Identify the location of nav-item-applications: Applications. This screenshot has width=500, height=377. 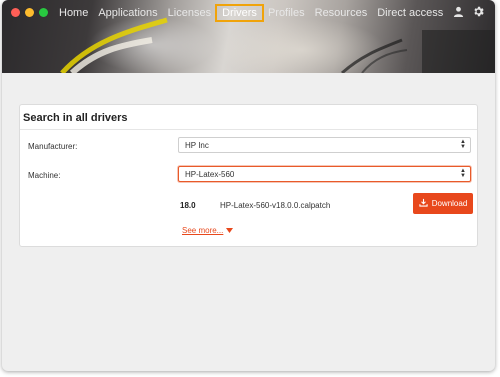
(127, 13).